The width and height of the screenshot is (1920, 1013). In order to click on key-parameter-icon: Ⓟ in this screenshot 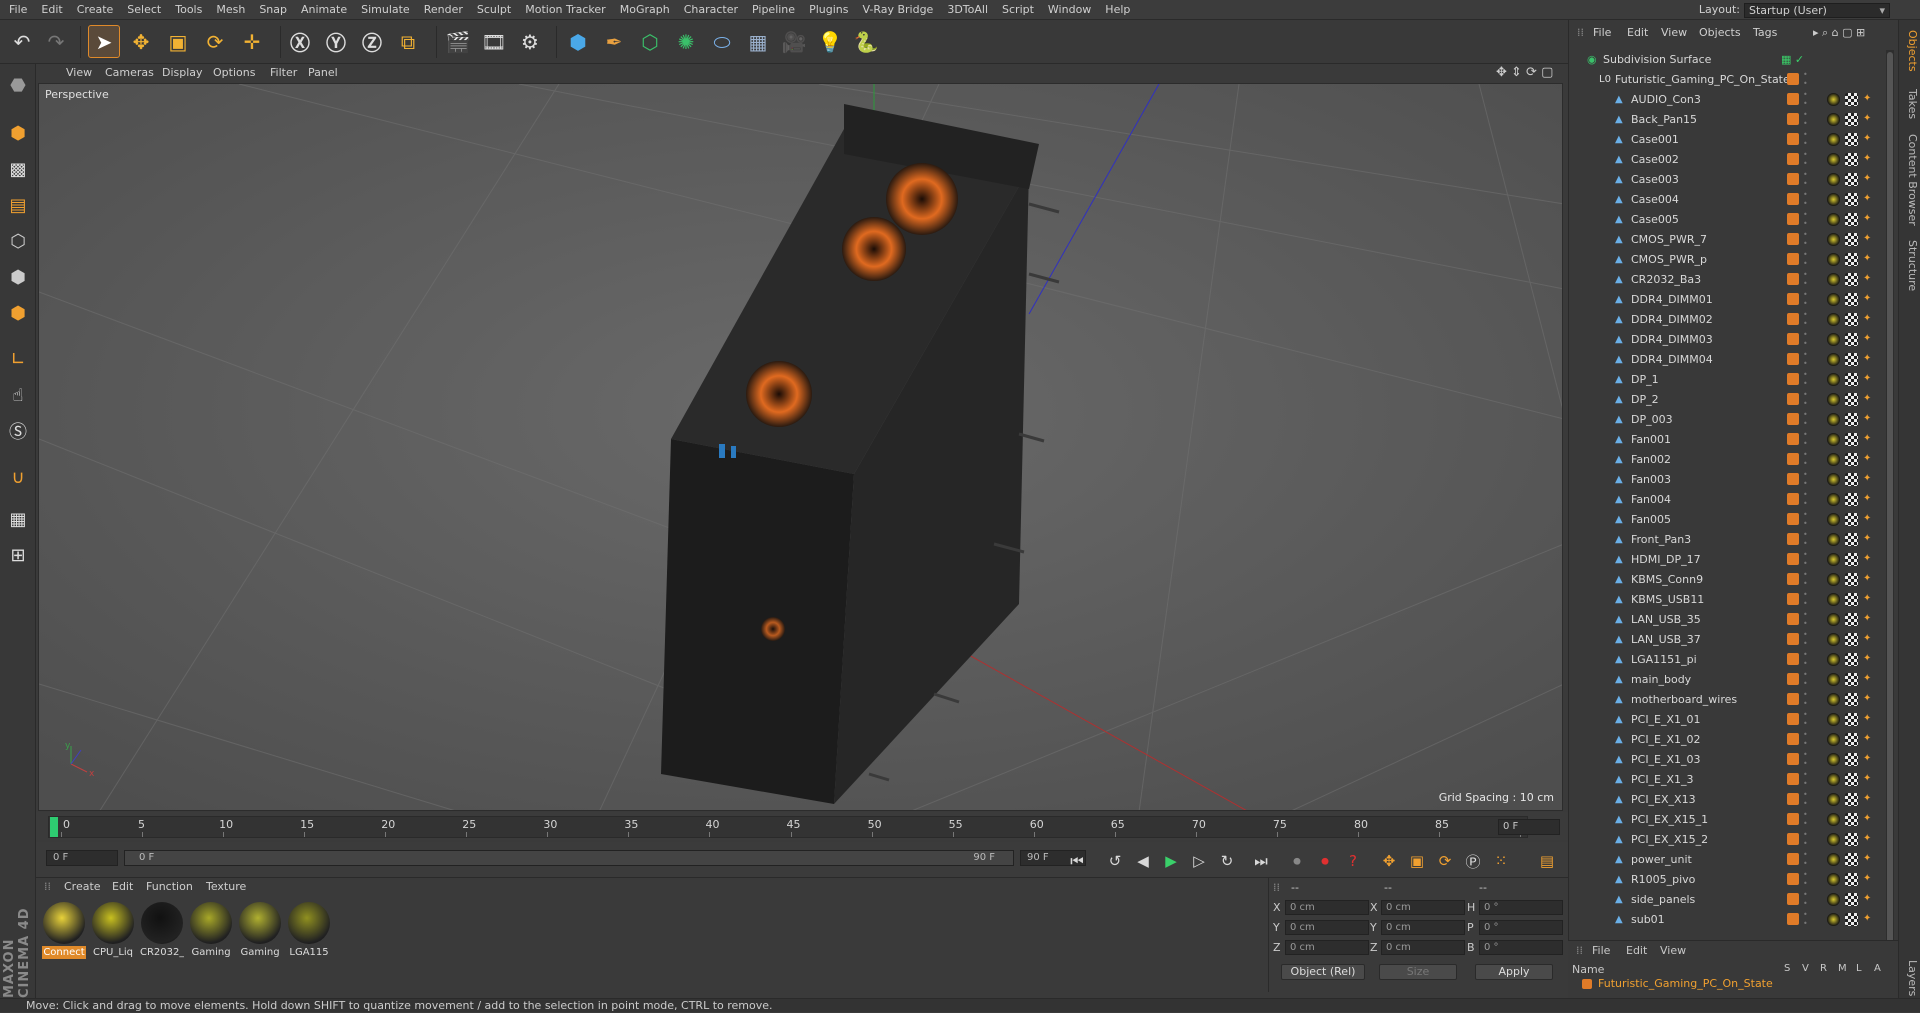, I will do `click(1473, 861)`.